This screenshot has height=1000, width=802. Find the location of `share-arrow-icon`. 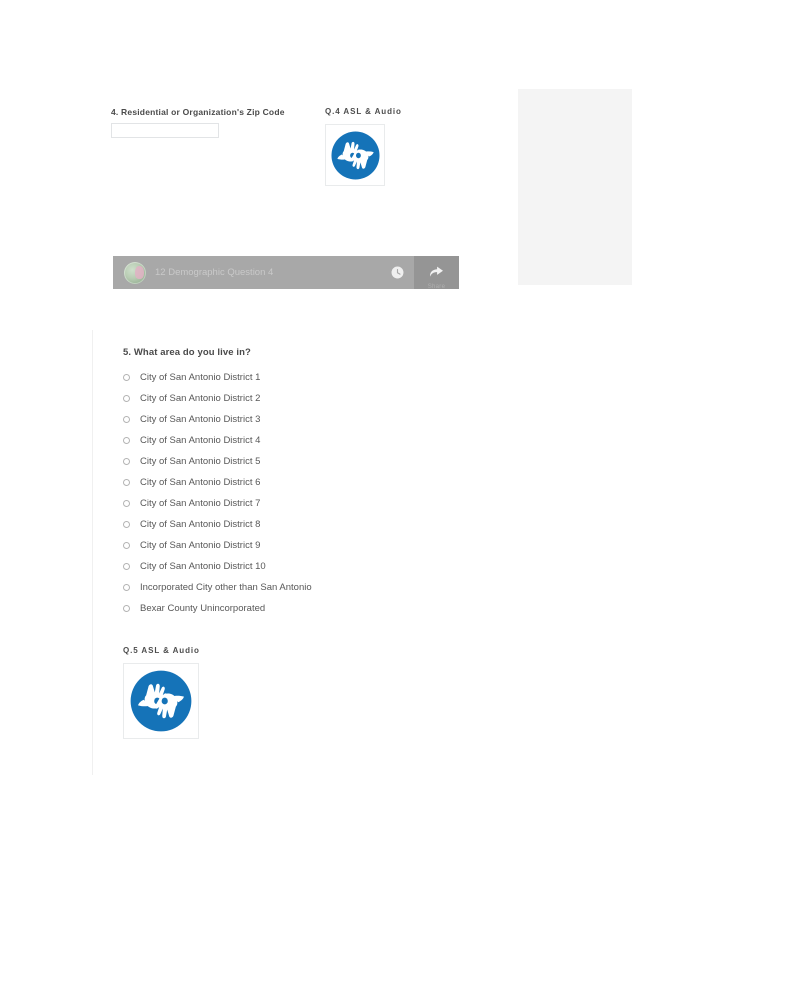

share-arrow-icon is located at coordinates (436, 271).